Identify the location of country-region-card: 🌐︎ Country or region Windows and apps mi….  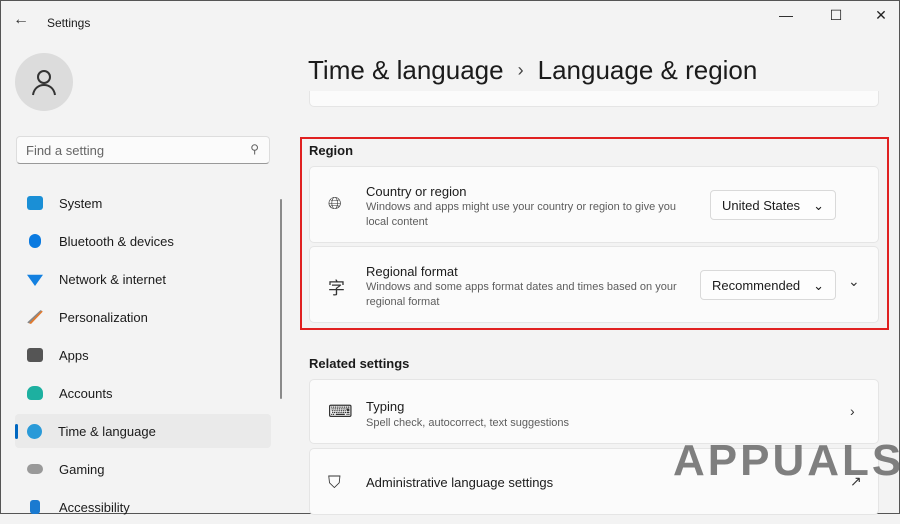
(594, 204).